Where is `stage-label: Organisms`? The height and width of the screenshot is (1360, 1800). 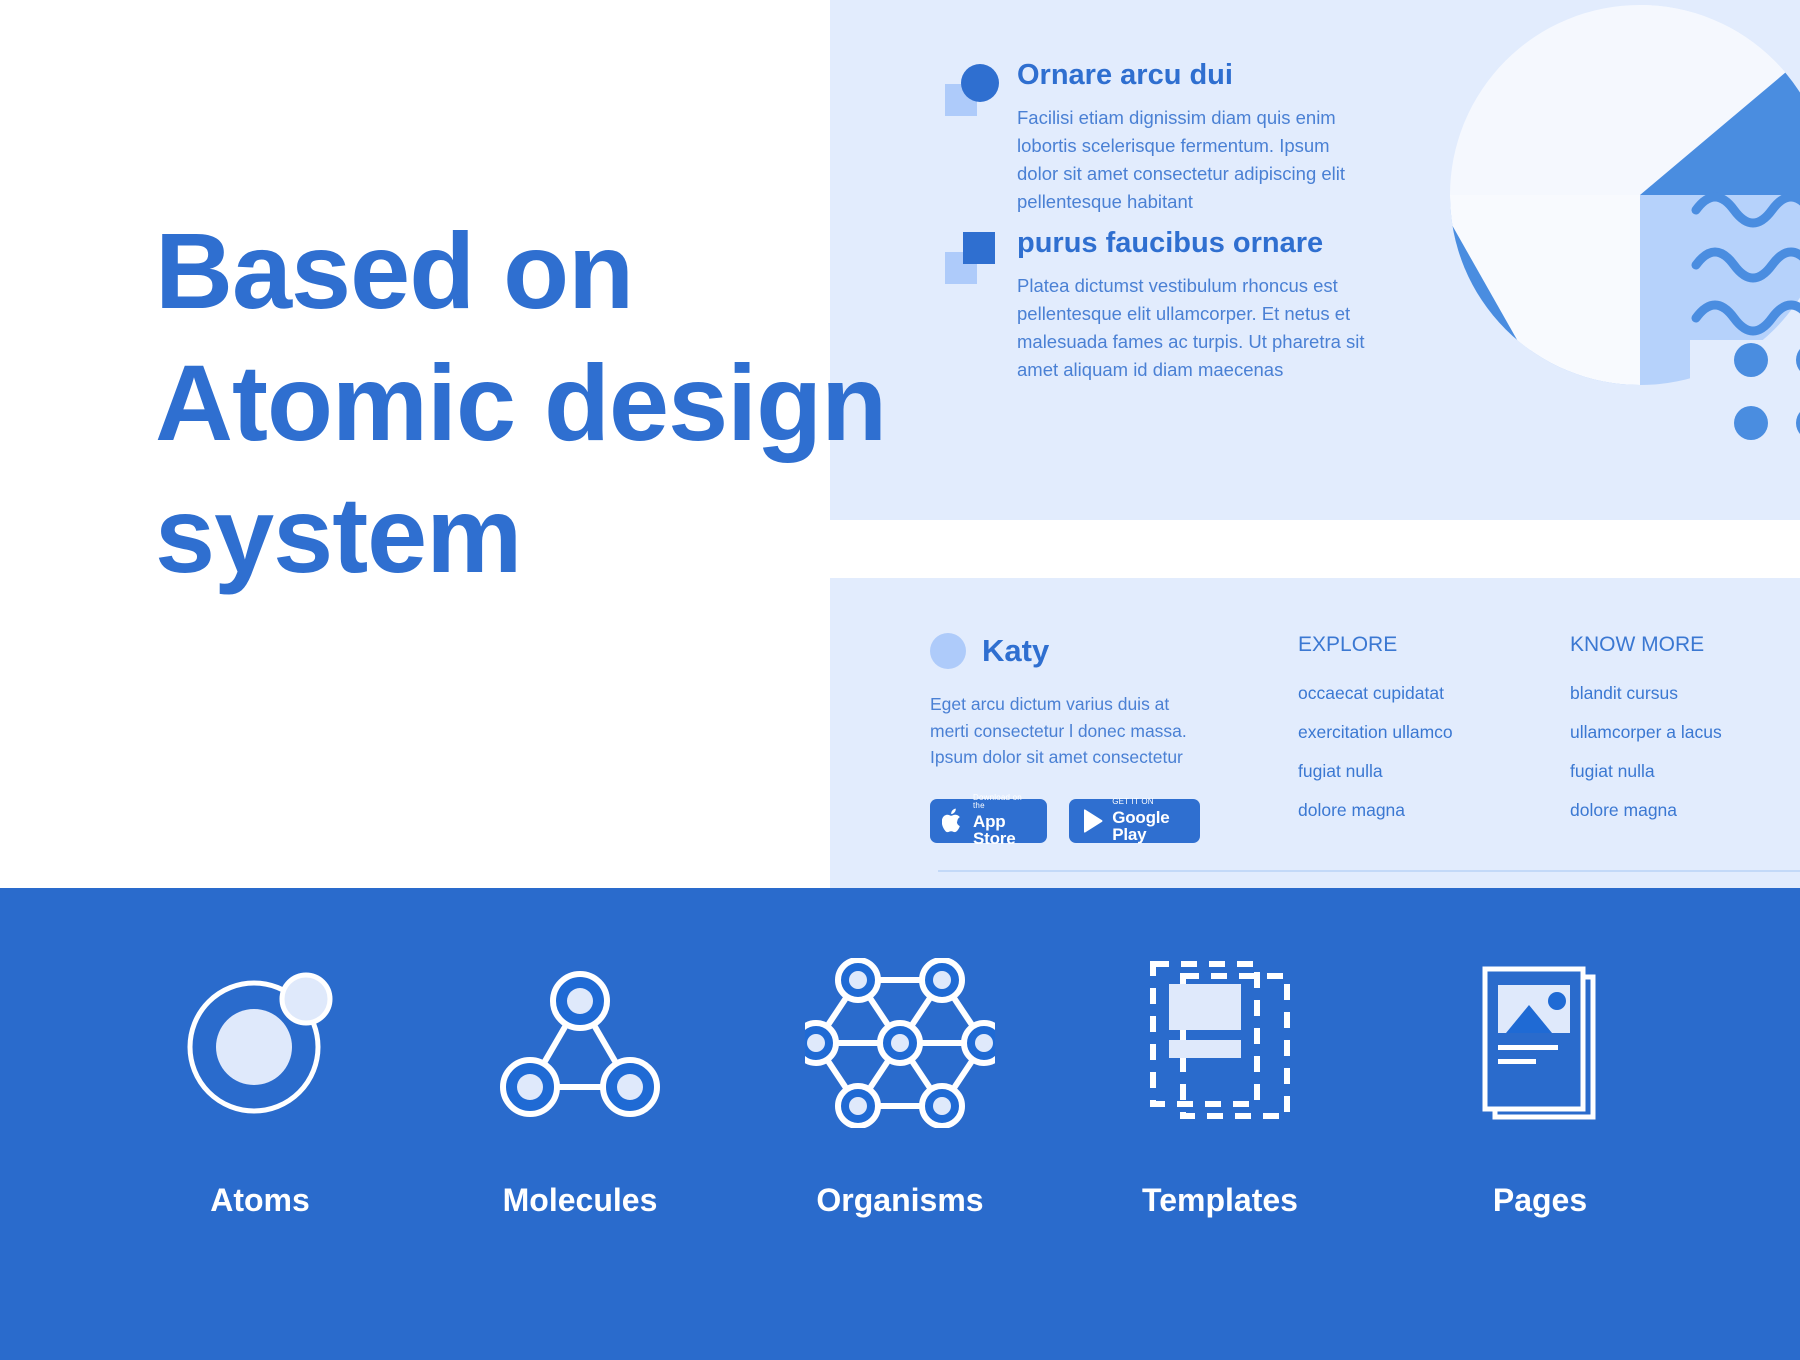 stage-label: Organisms is located at coordinates (900, 1200).